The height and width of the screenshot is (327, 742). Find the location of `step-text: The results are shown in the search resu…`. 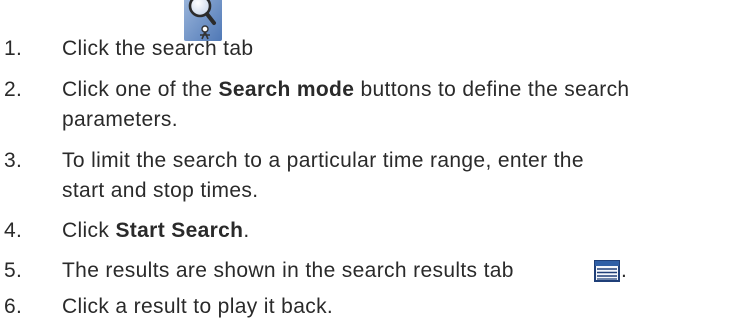

step-text: The results are shown in the search resu… is located at coordinates (288, 271).